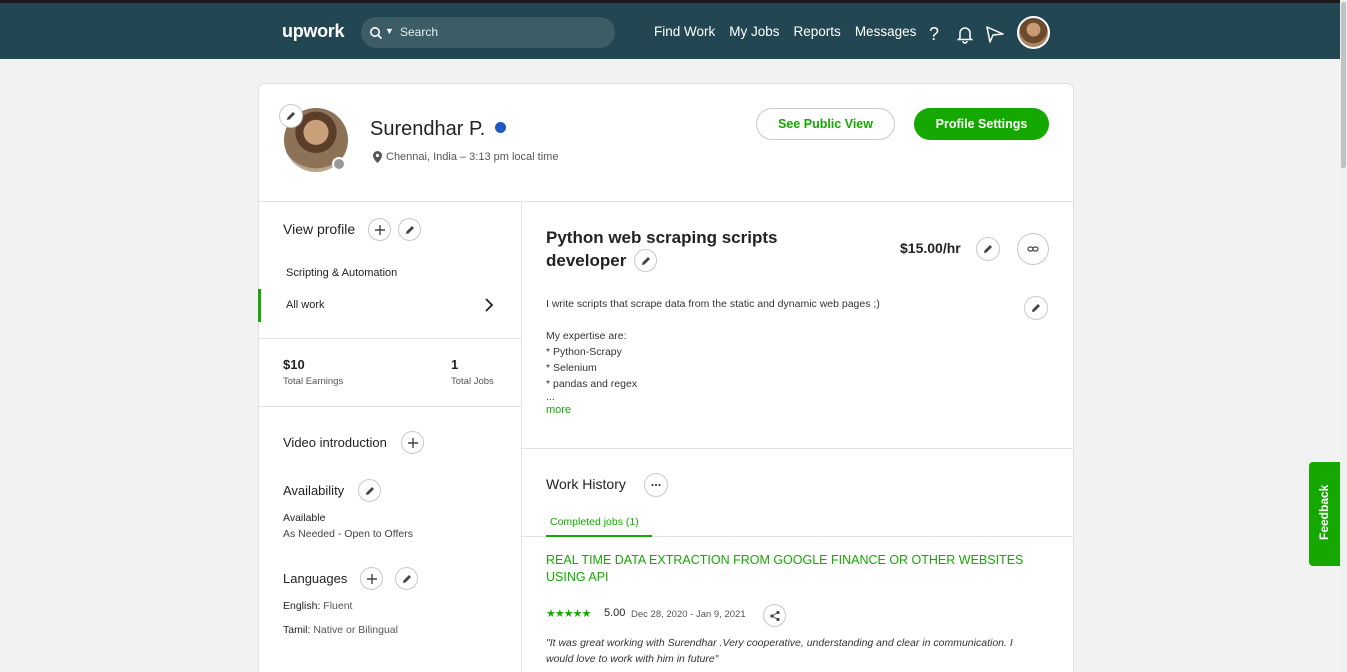  I want to click on hourly-rate: $15.00/hr, so click(930, 248).